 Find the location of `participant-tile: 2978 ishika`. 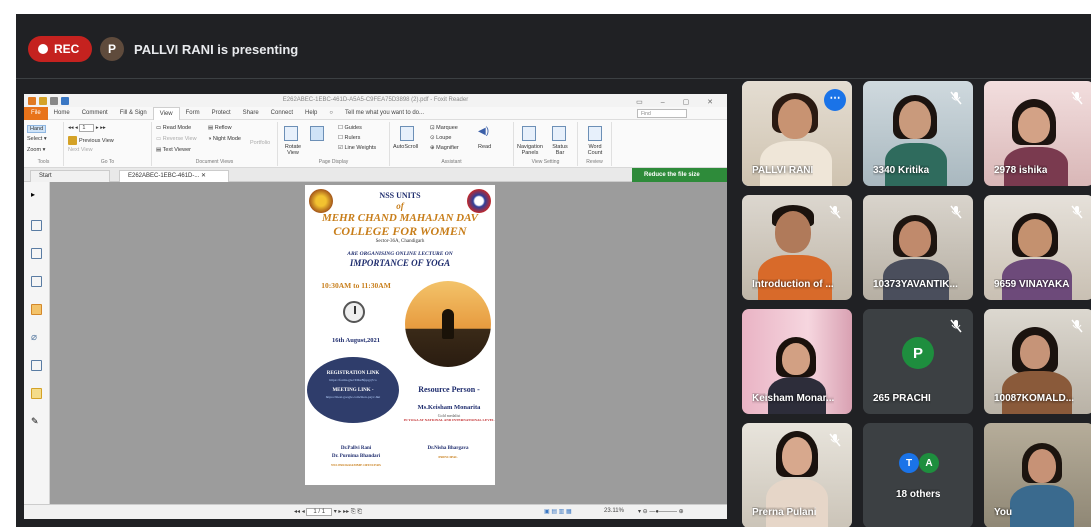

participant-tile: 2978 ishika is located at coordinates (1037, 133).